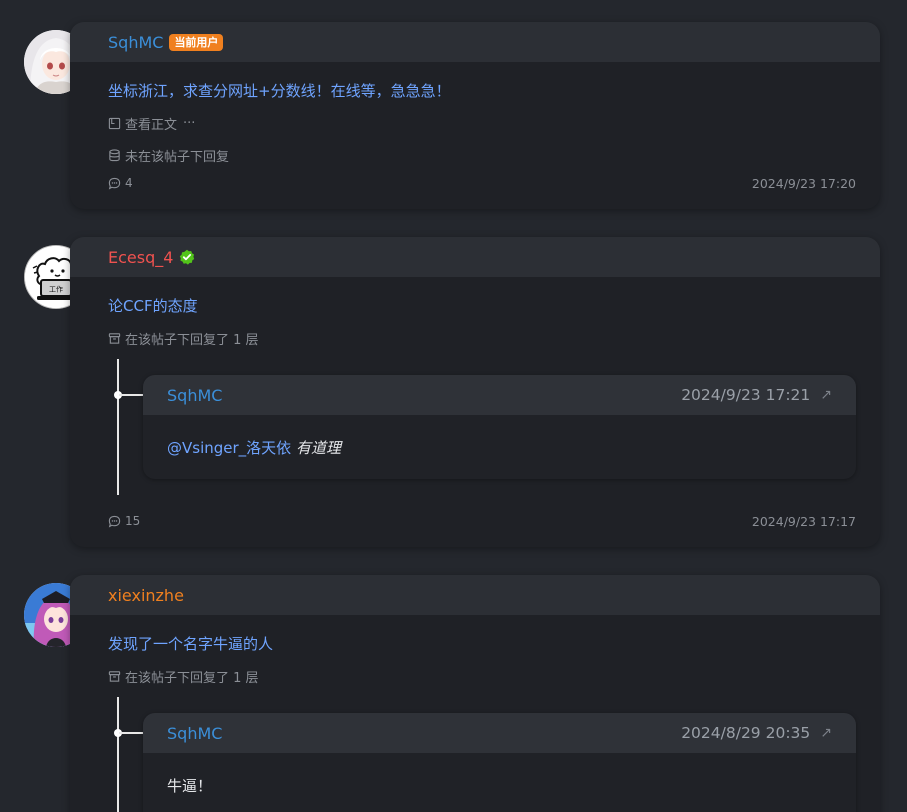  What do you see at coordinates (279, 90) in the screenshot?
I see `post-title-link: 坐标浙江，求查分网址+分数线！在线等，急急急！` at bounding box center [279, 90].